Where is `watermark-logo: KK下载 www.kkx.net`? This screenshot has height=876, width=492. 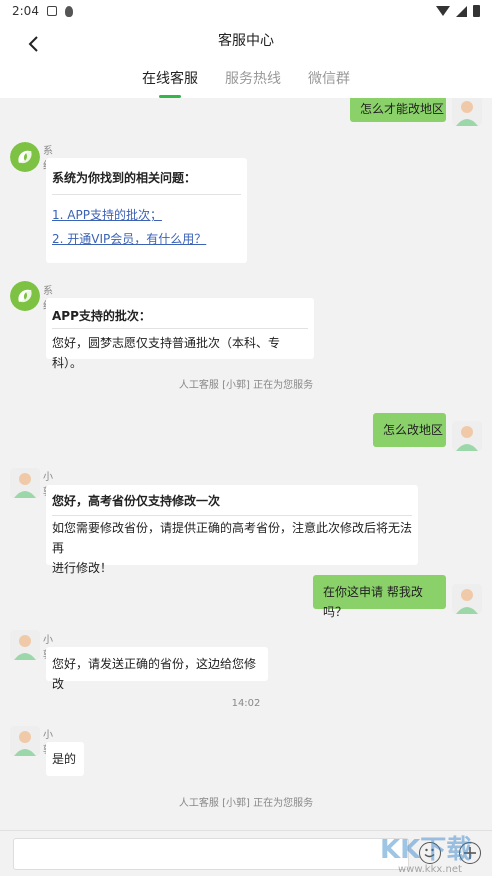 watermark-logo: KK下载 www.kkx.net is located at coordinates (433, 851).